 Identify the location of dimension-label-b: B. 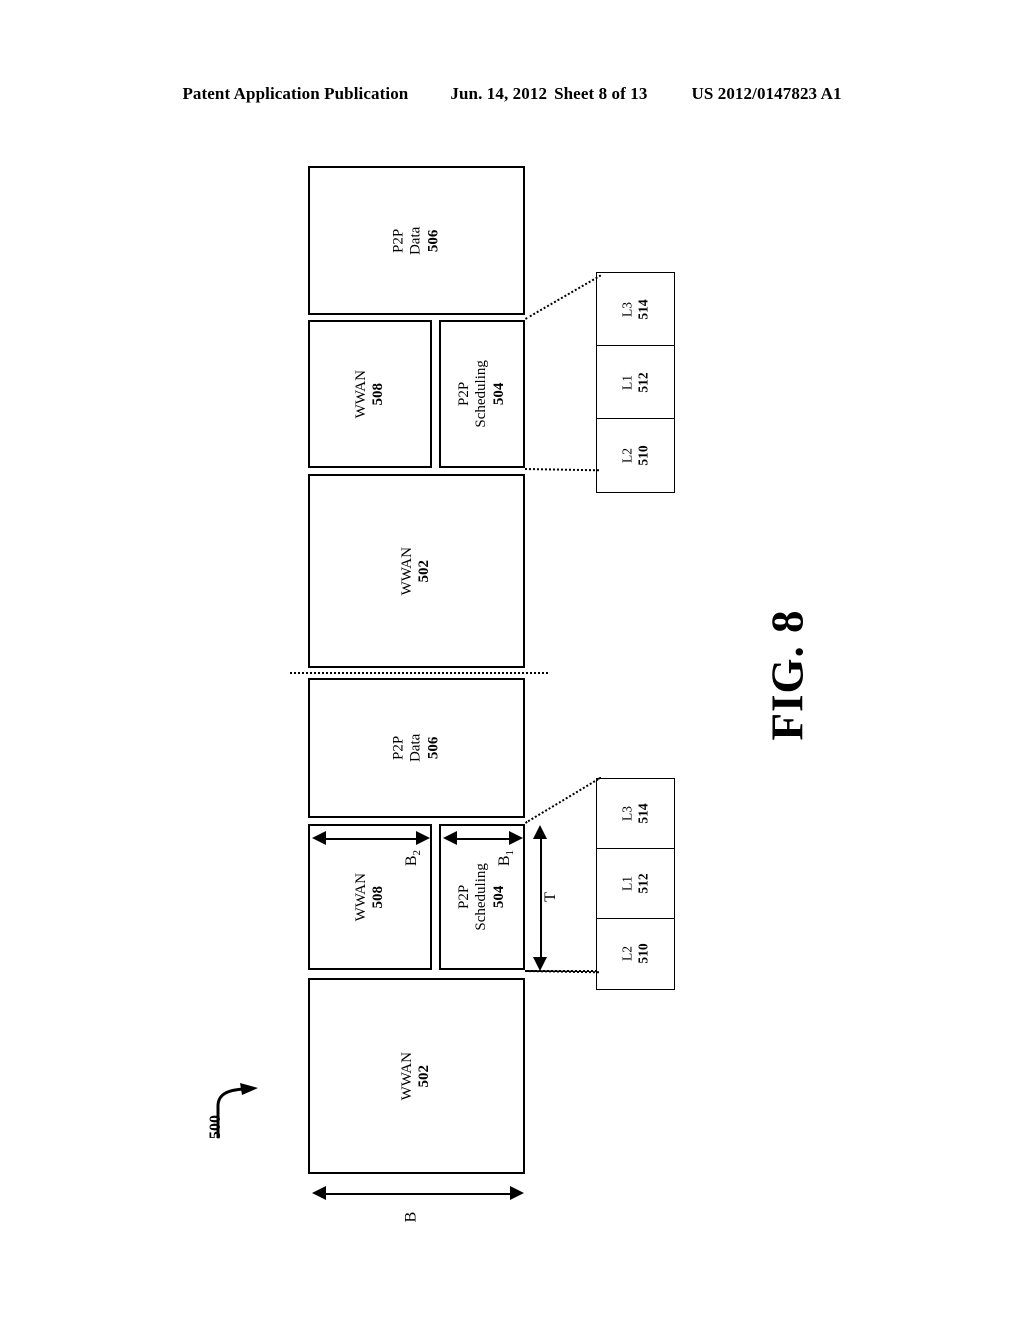
(410, 1217).